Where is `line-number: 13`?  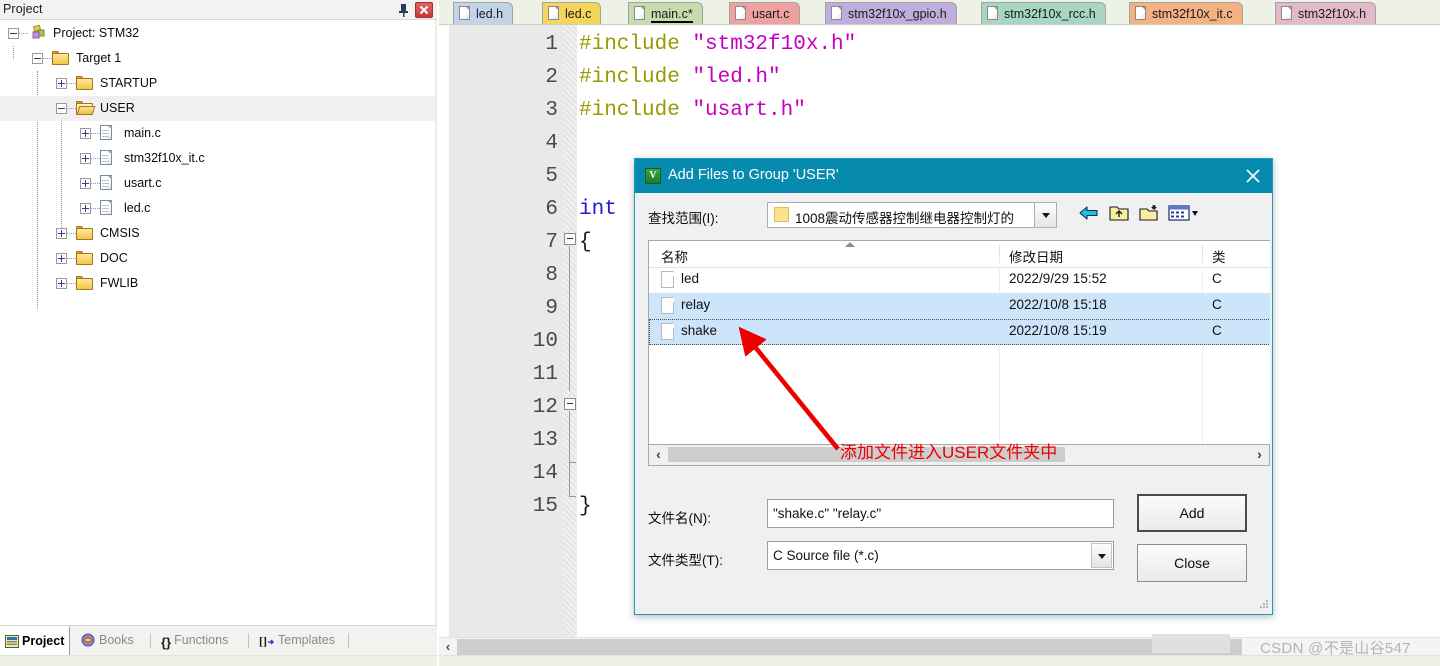 line-number: 13 is located at coordinates (545, 440).